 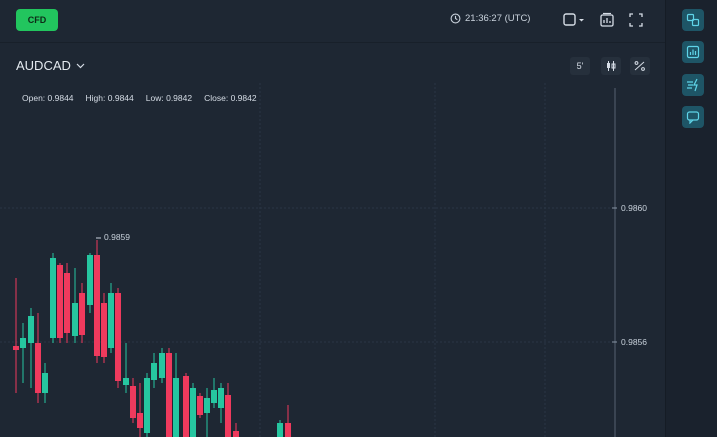 I want to click on fast-trade-button, so click(x=693, y=85).